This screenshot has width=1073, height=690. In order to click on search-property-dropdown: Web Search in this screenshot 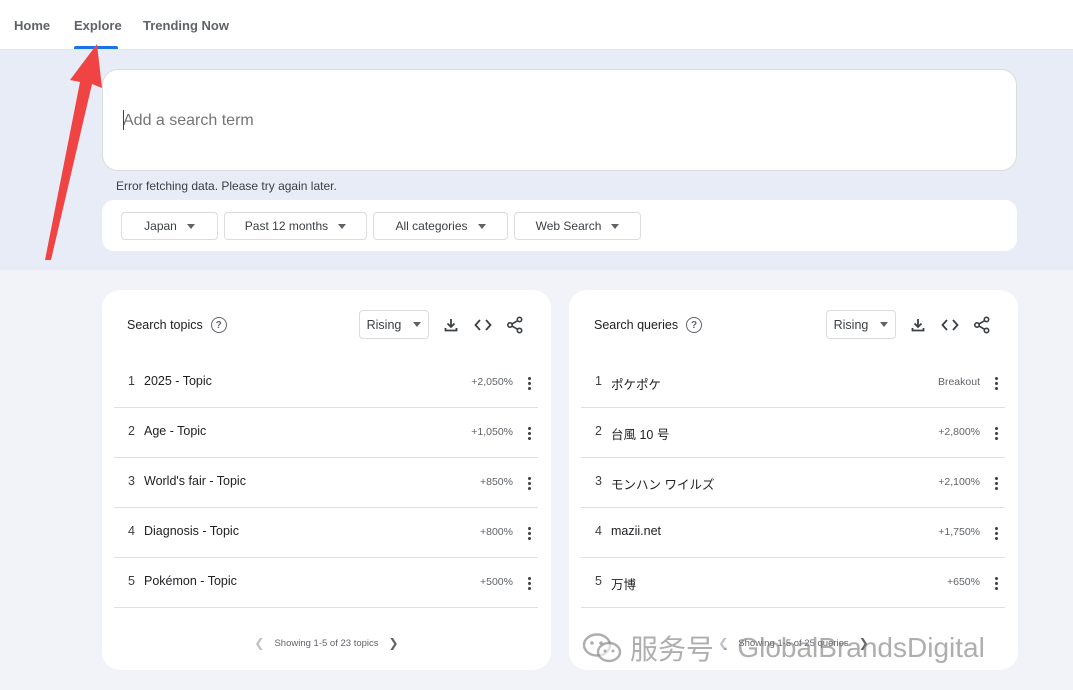, I will do `click(577, 226)`.